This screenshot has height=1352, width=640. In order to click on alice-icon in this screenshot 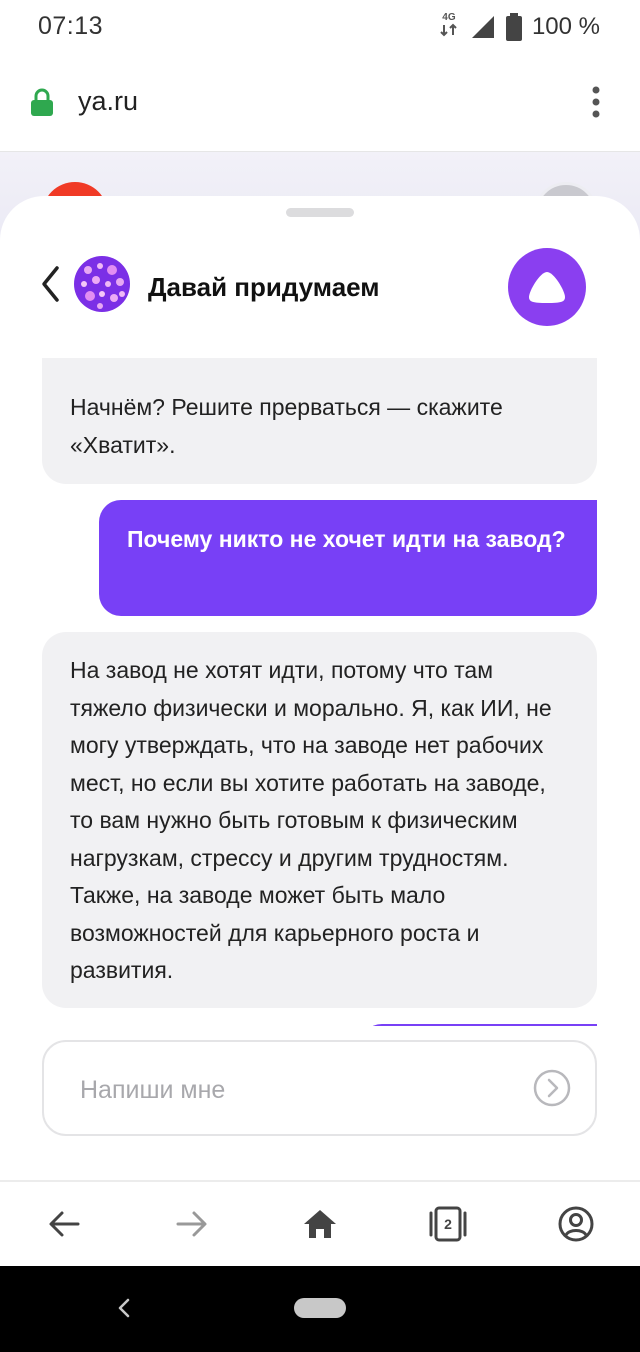, I will do `click(547, 287)`.